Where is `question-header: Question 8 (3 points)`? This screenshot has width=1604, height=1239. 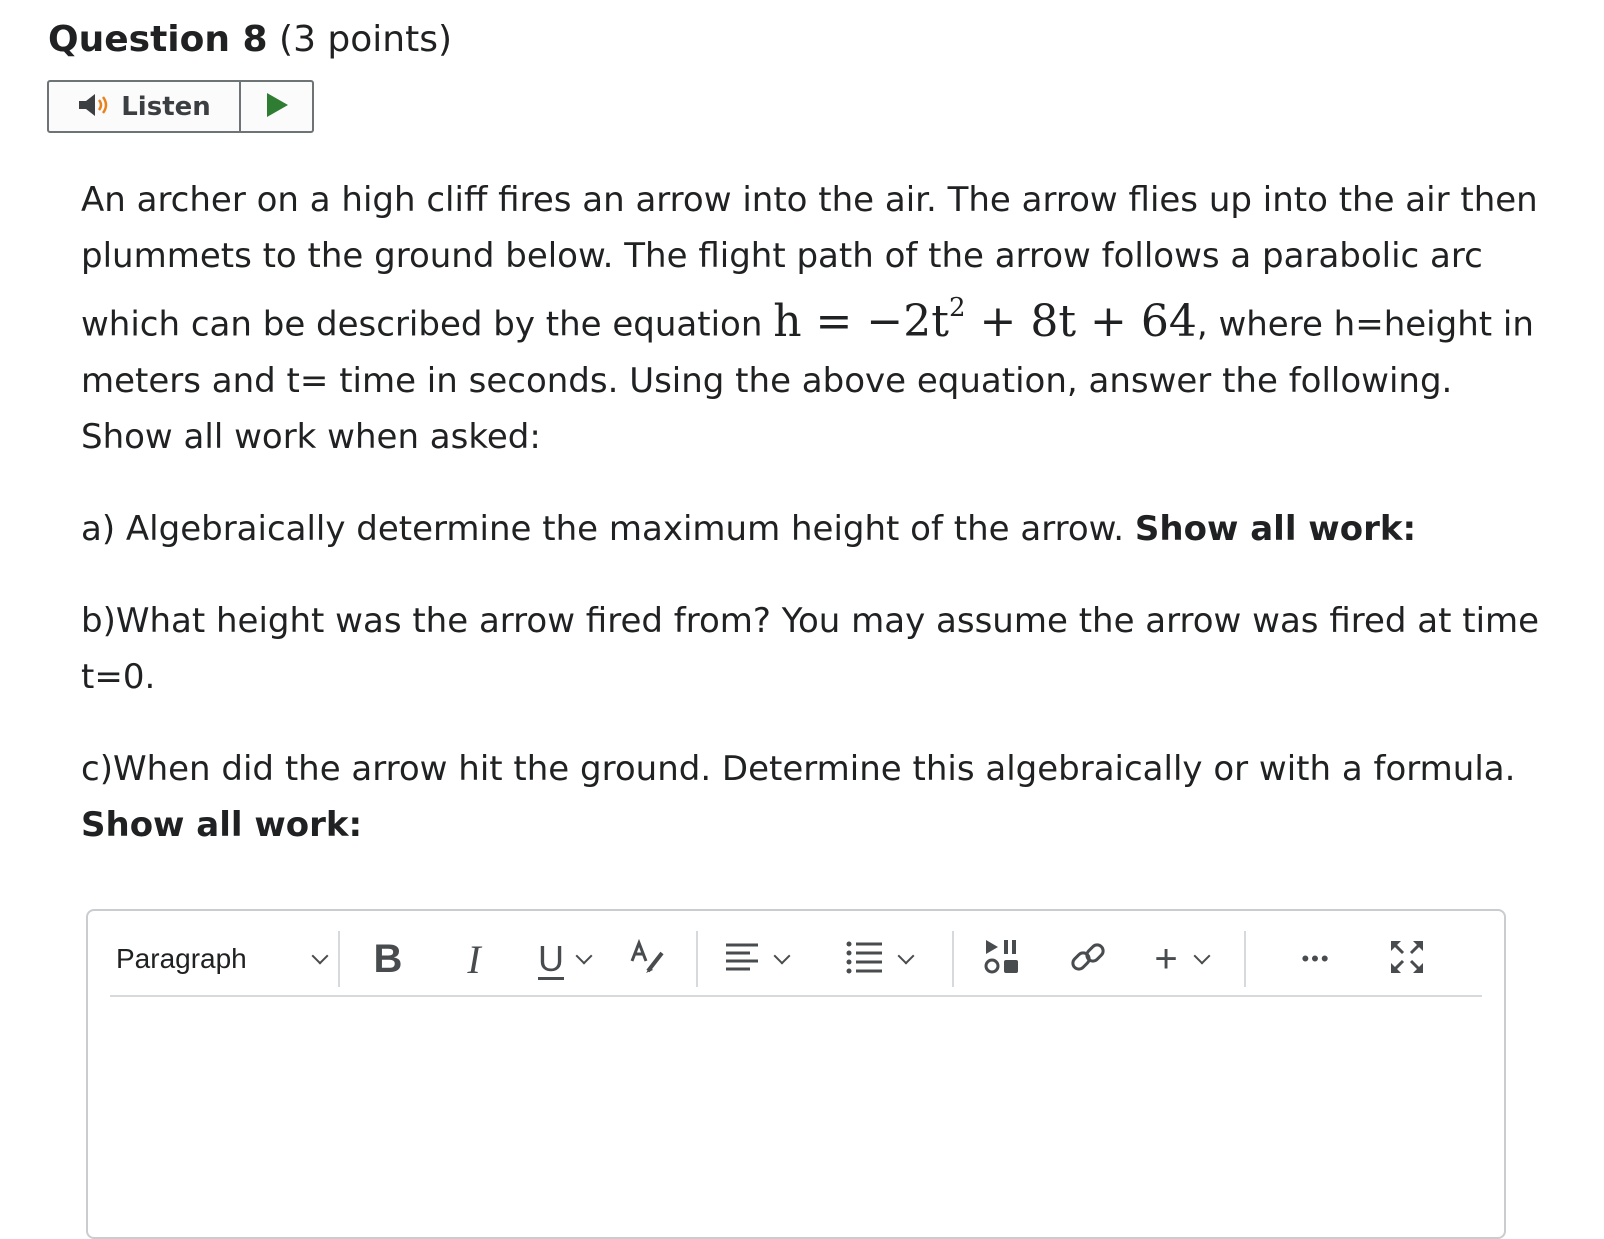 question-header: Question 8 (3 points) is located at coordinates (250, 40).